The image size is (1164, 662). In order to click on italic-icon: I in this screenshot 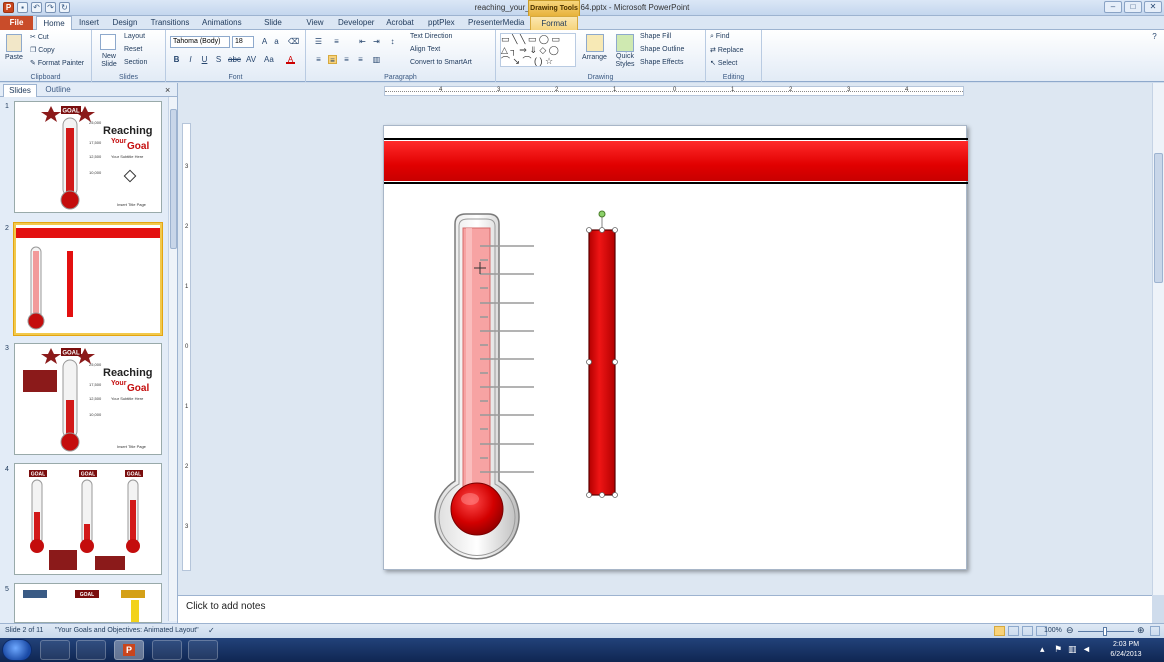, I will do `click(190, 59)`.